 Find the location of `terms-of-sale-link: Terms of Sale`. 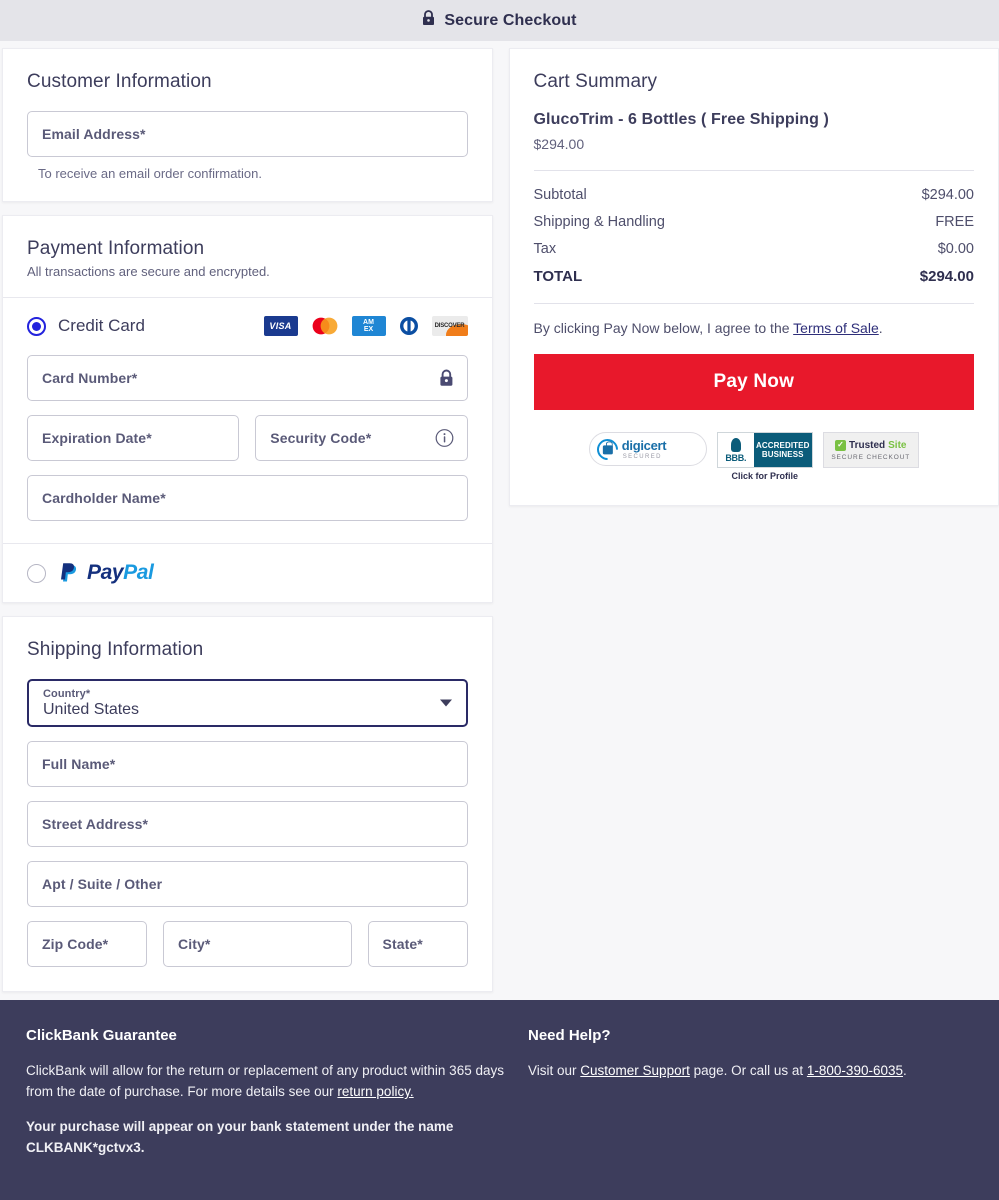

terms-of-sale-link: Terms of Sale is located at coordinates (836, 328).